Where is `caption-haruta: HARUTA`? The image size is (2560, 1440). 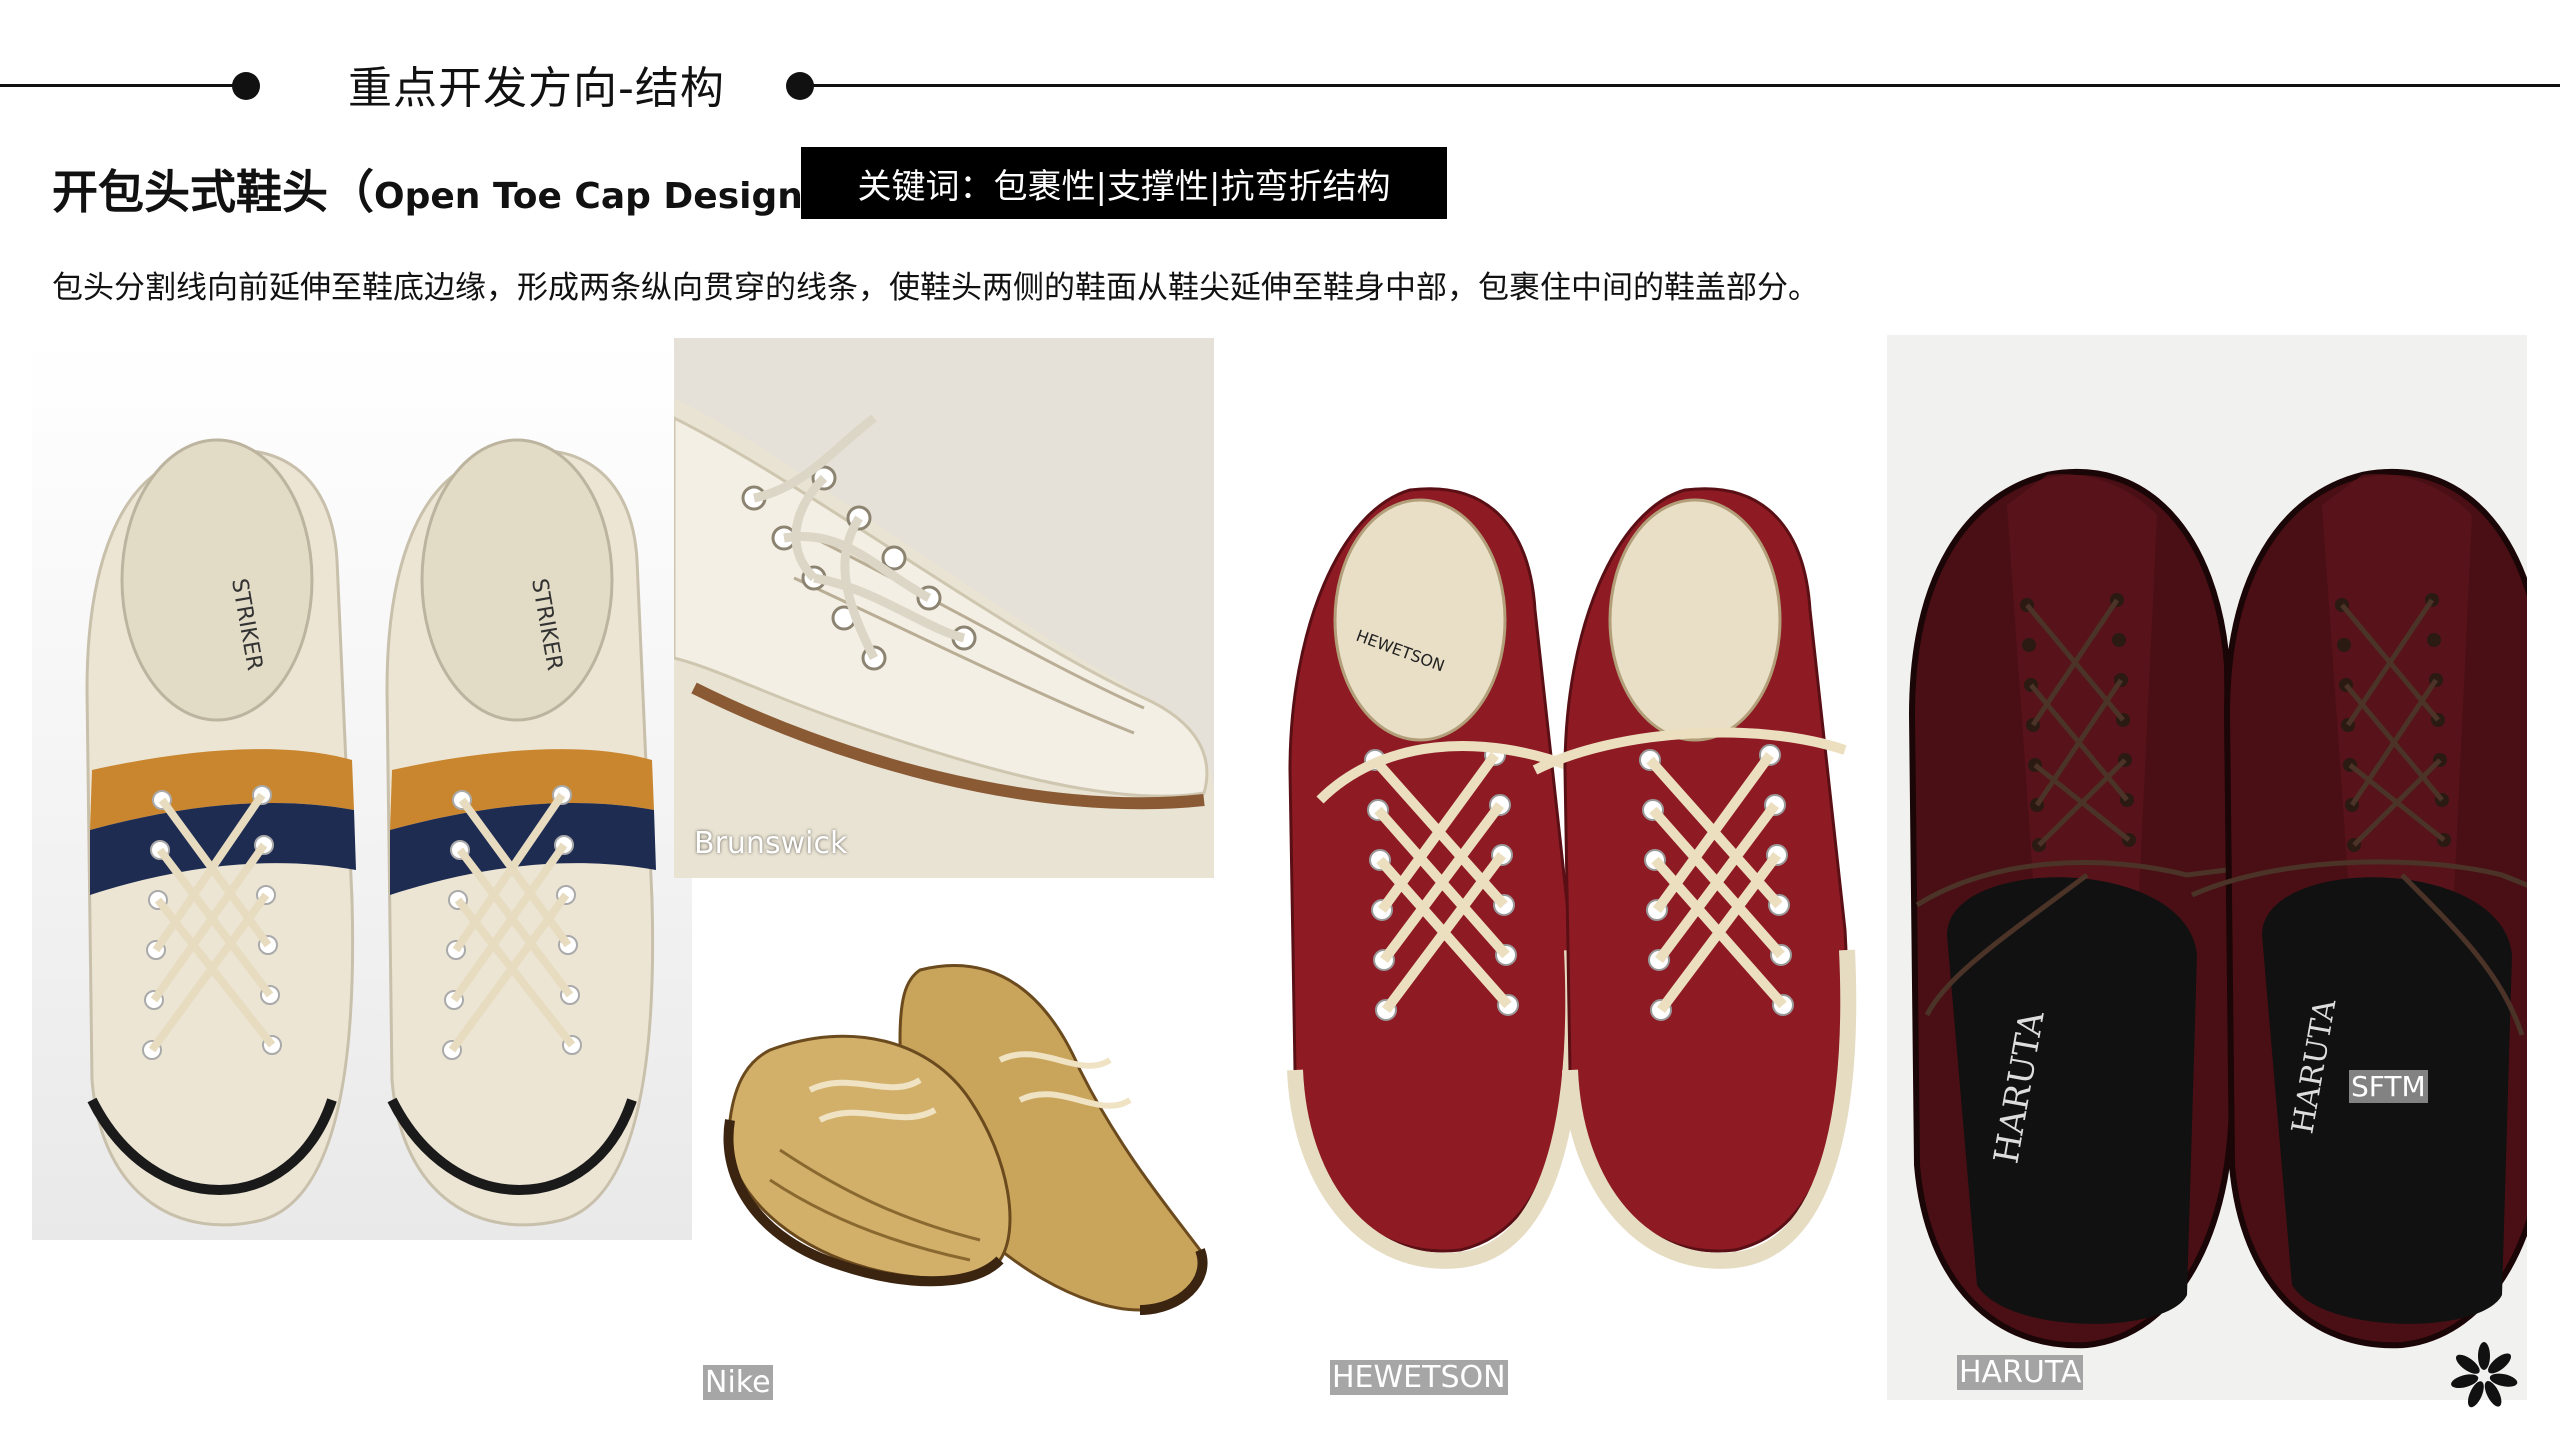
caption-haruta: HARUTA is located at coordinates (2020, 1372).